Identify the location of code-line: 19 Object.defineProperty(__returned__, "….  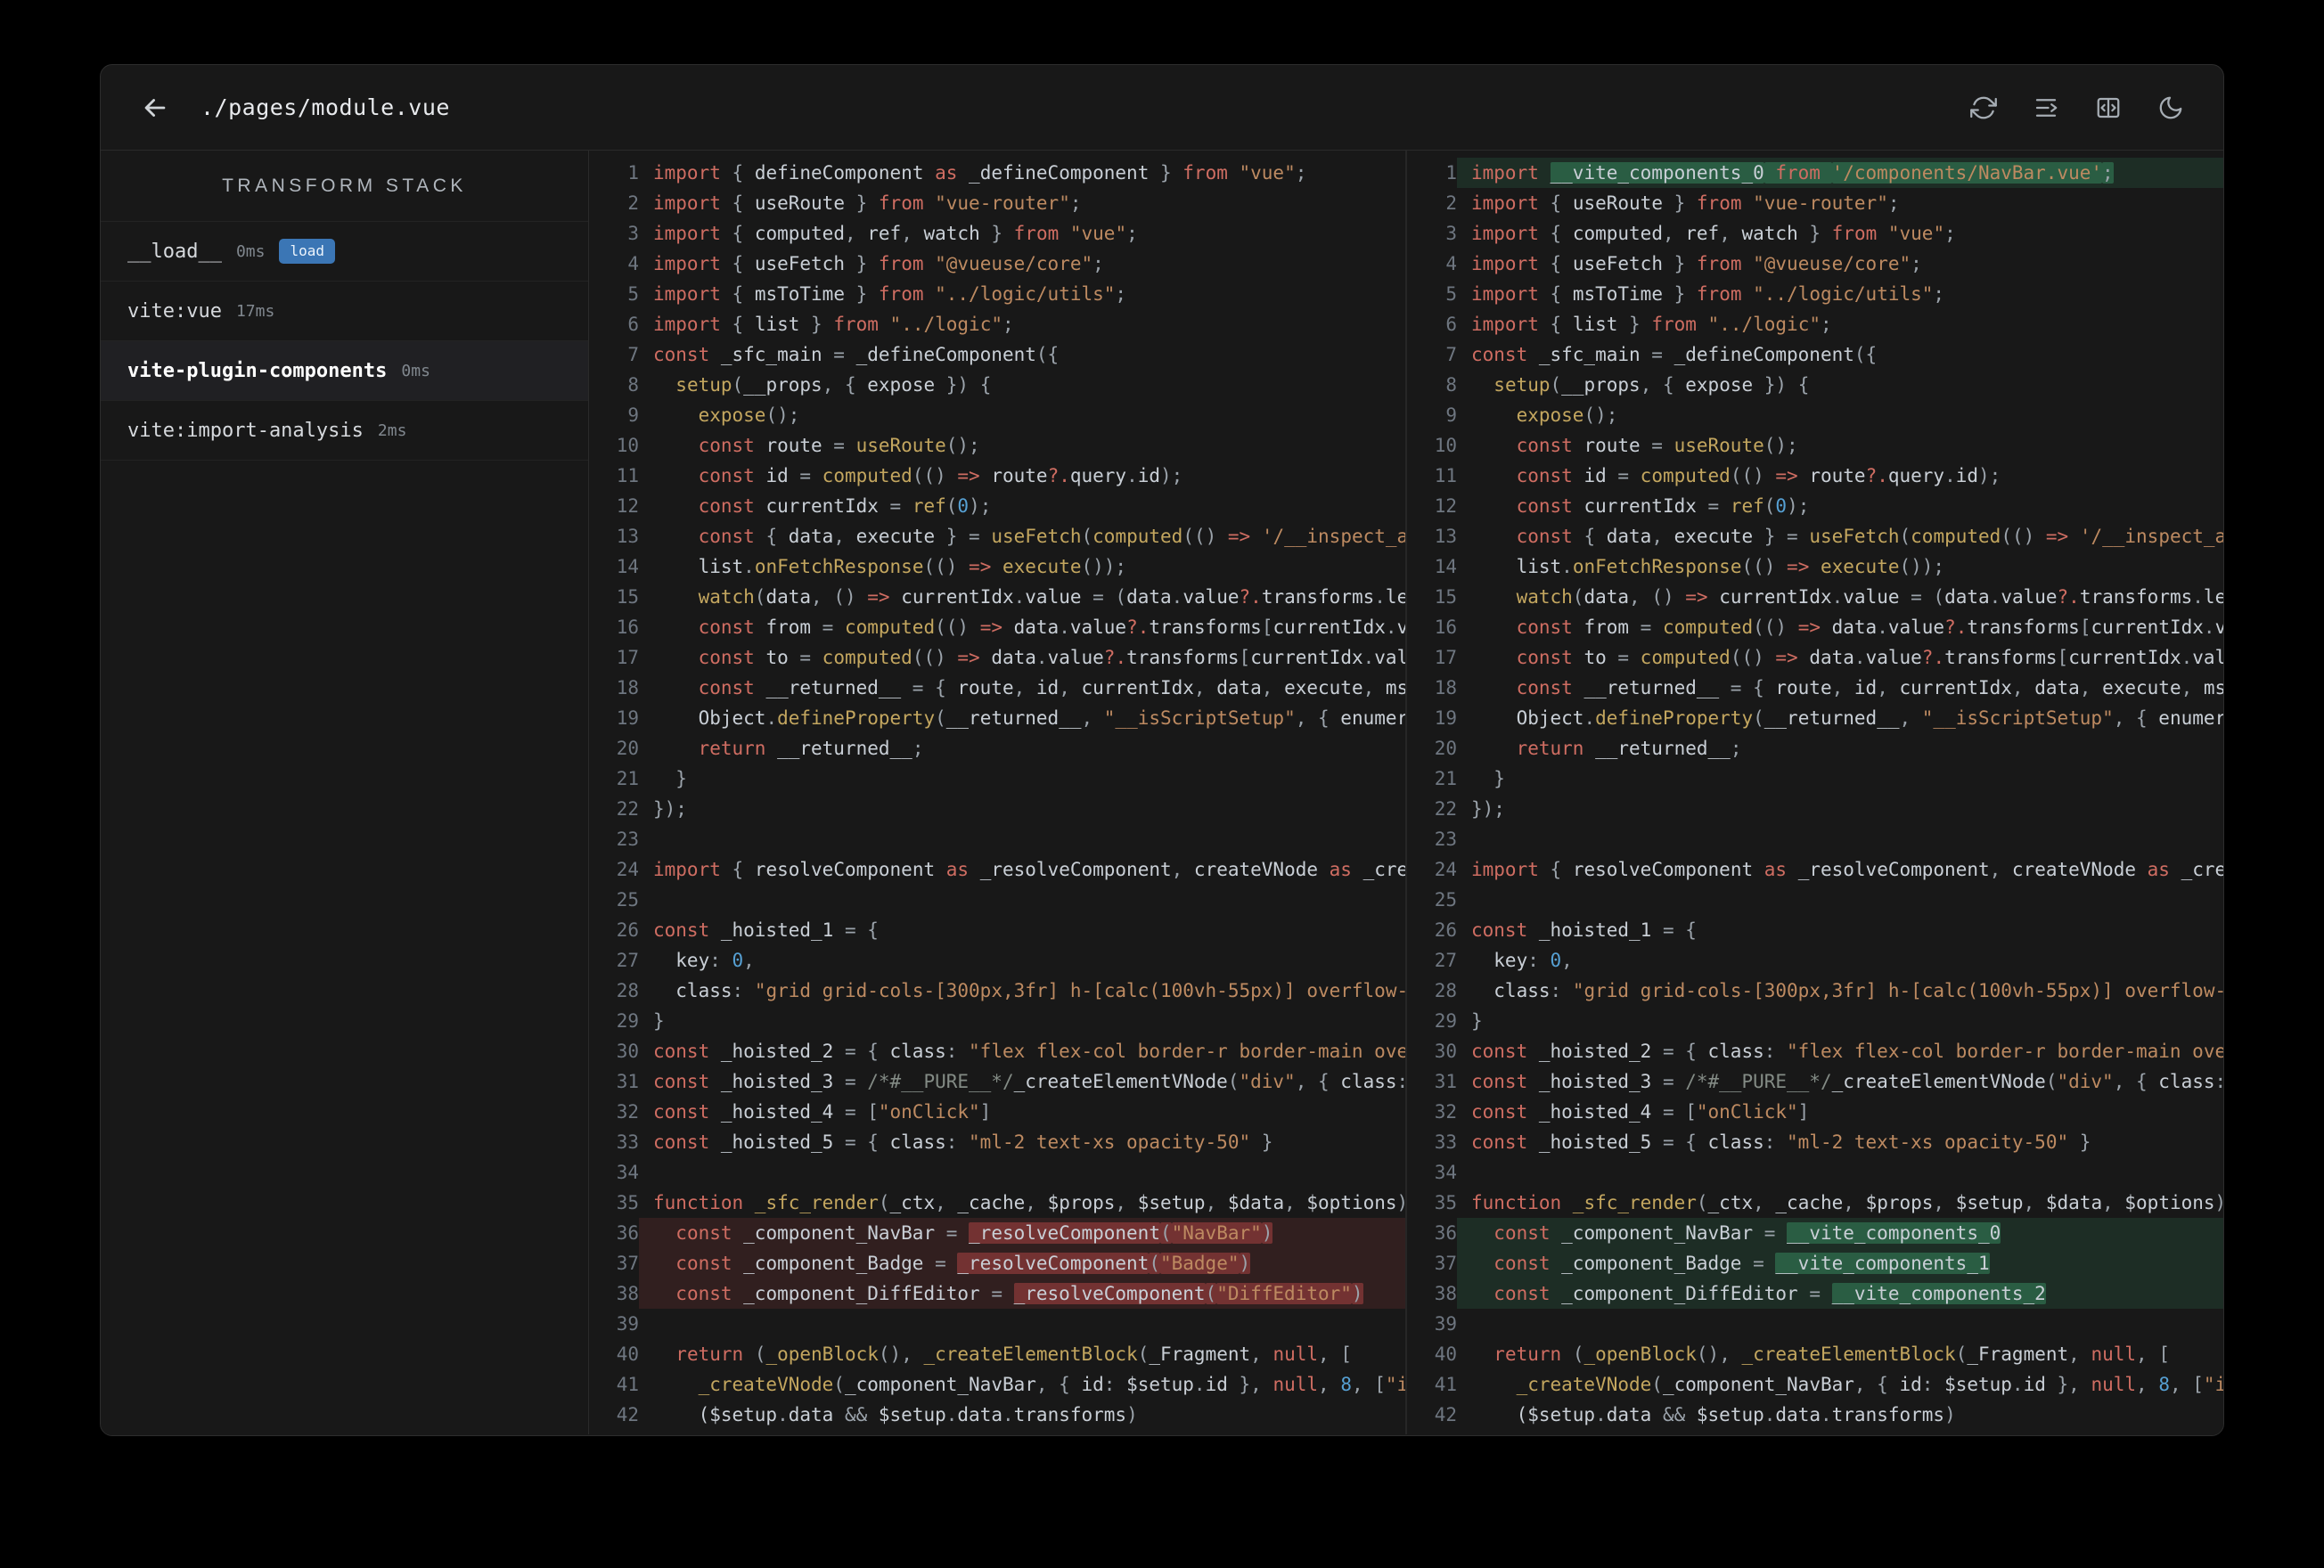
(997, 718).